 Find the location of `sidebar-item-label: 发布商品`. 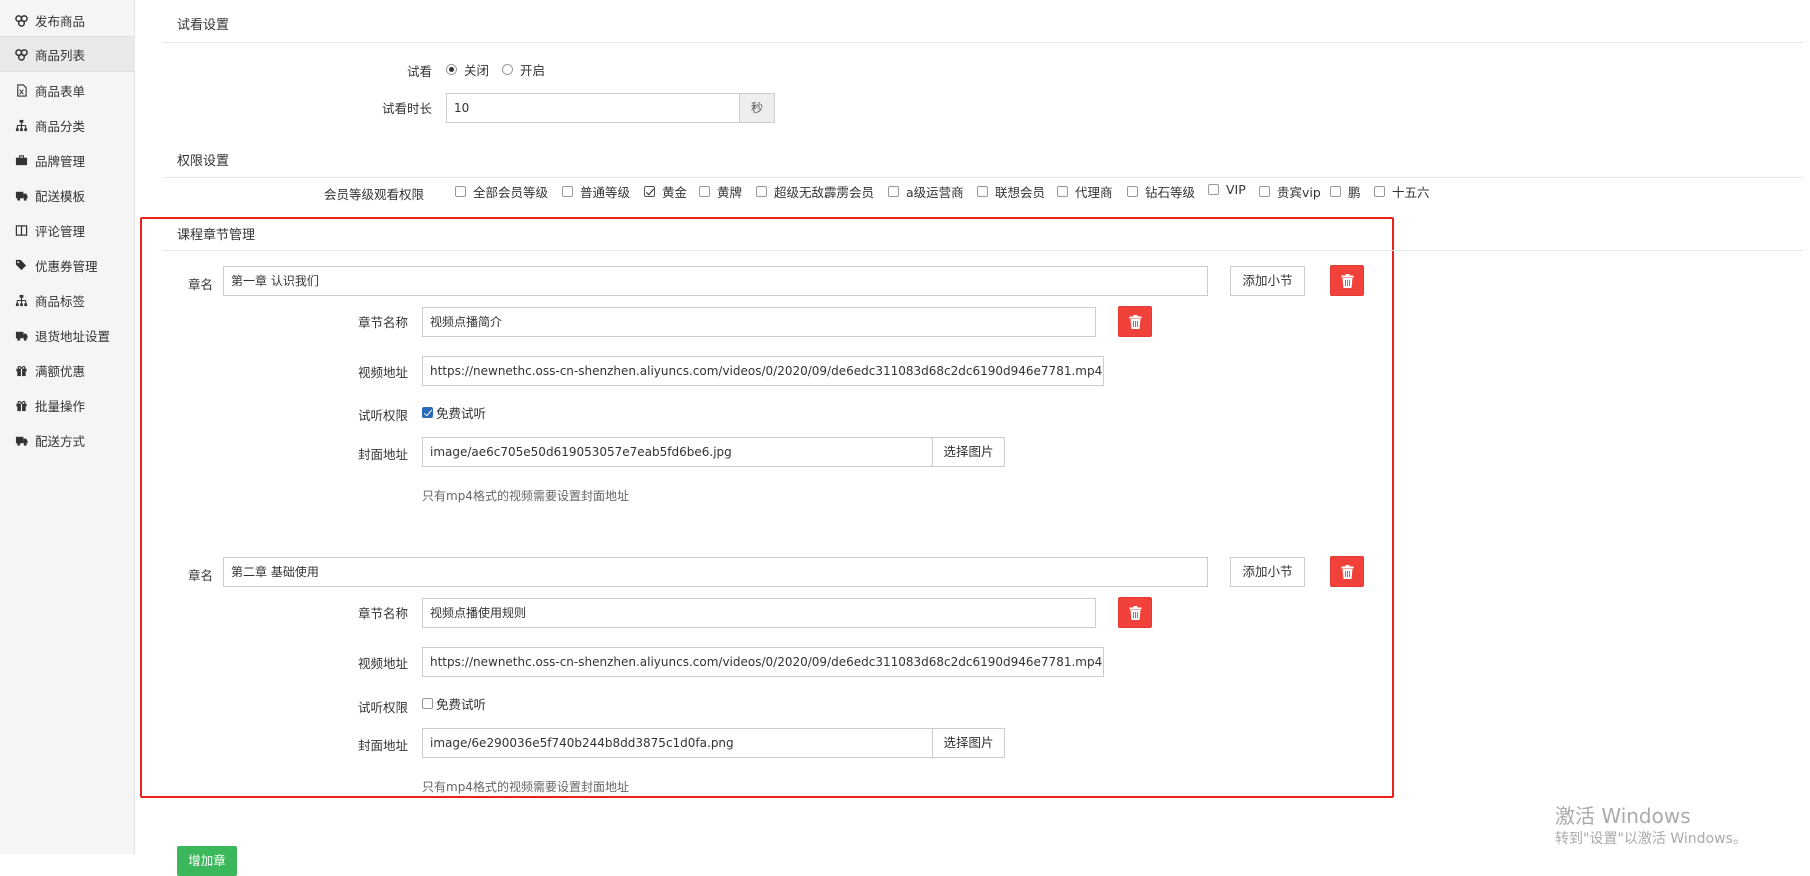

sidebar-item-label: 发布商品 is located at coordinates (60, 21).